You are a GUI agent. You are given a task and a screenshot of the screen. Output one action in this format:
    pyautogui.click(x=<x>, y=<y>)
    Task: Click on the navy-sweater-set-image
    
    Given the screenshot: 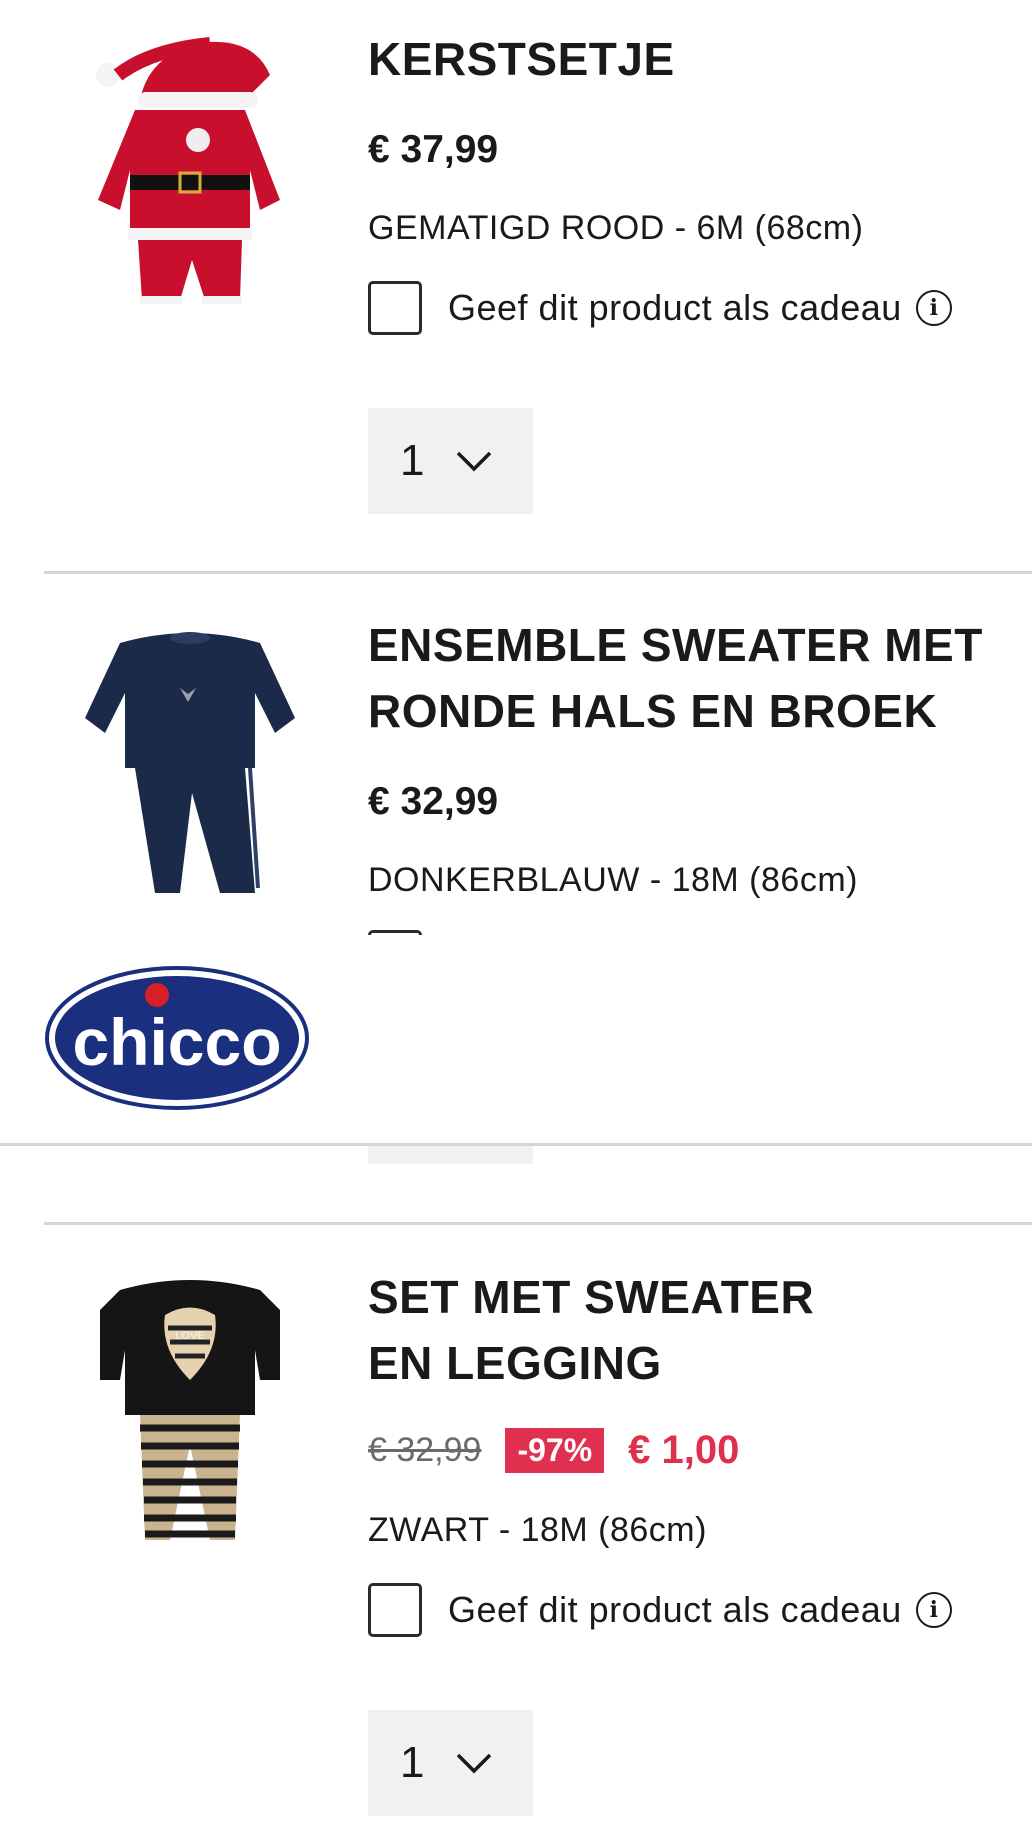 What is the action you would take?
    pyautogui.click(x=190, y=763)
    